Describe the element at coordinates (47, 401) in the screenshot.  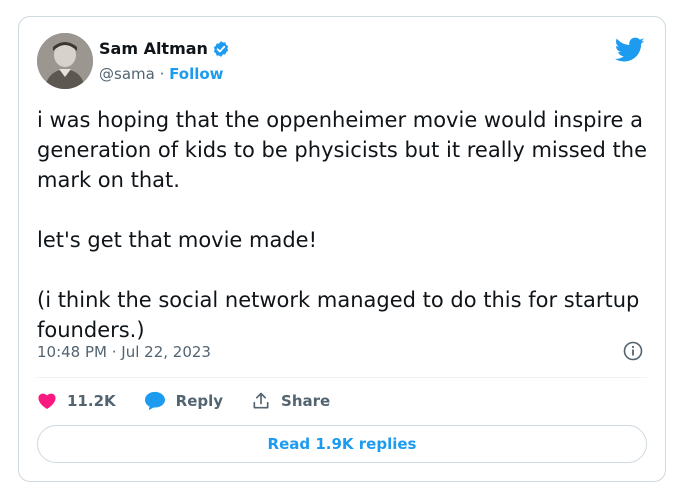
I see `heart-icon` at that location.